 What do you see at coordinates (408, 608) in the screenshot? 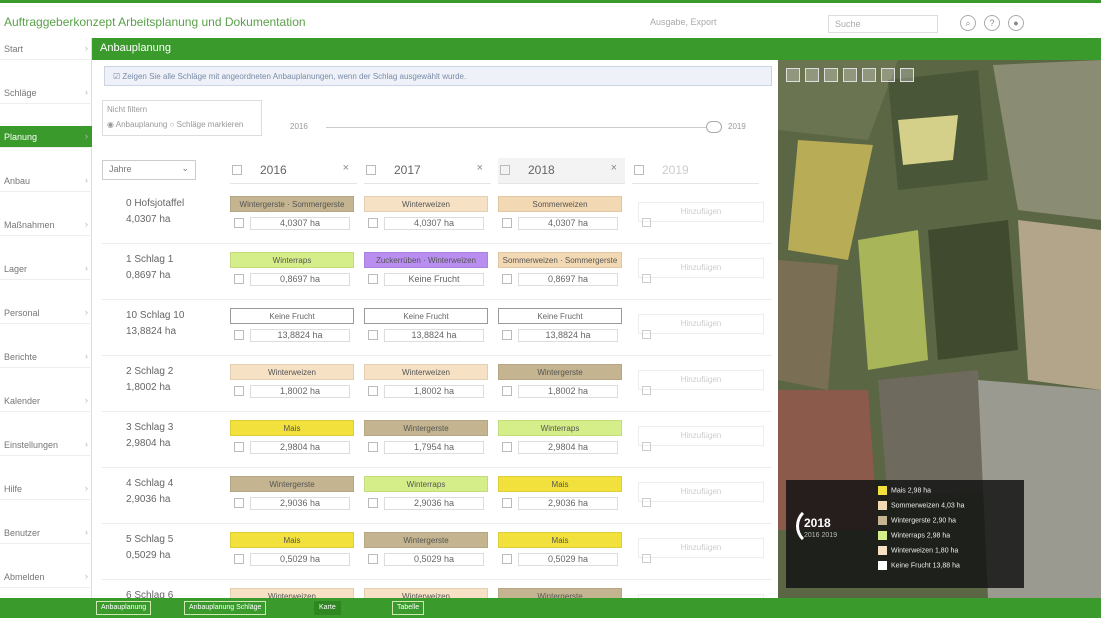
I see `tab-tabelle: Tabelle` at bounding box center [408, 608].